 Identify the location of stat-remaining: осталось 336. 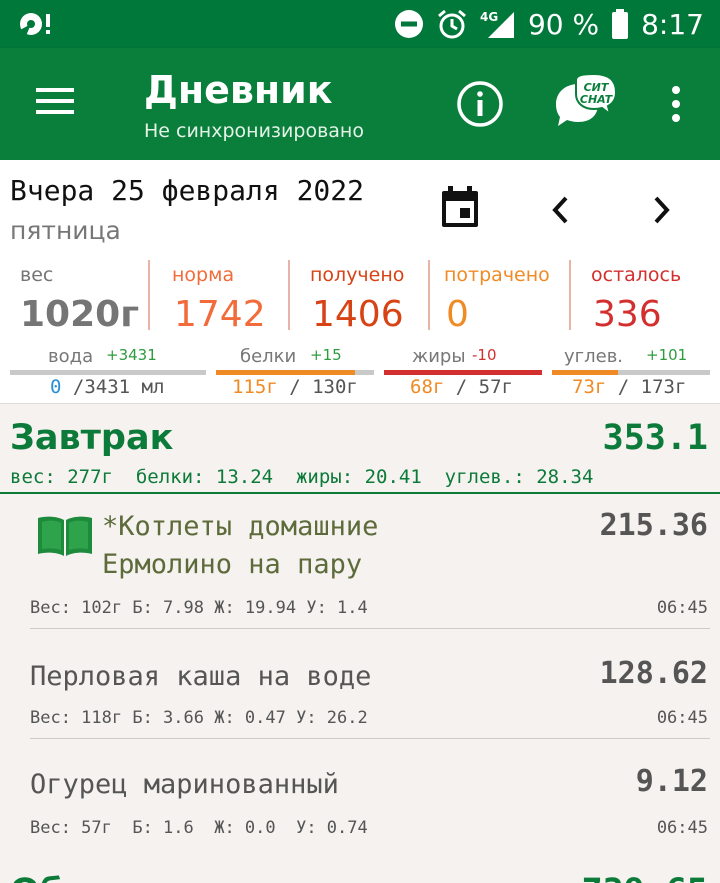
(645, 296).